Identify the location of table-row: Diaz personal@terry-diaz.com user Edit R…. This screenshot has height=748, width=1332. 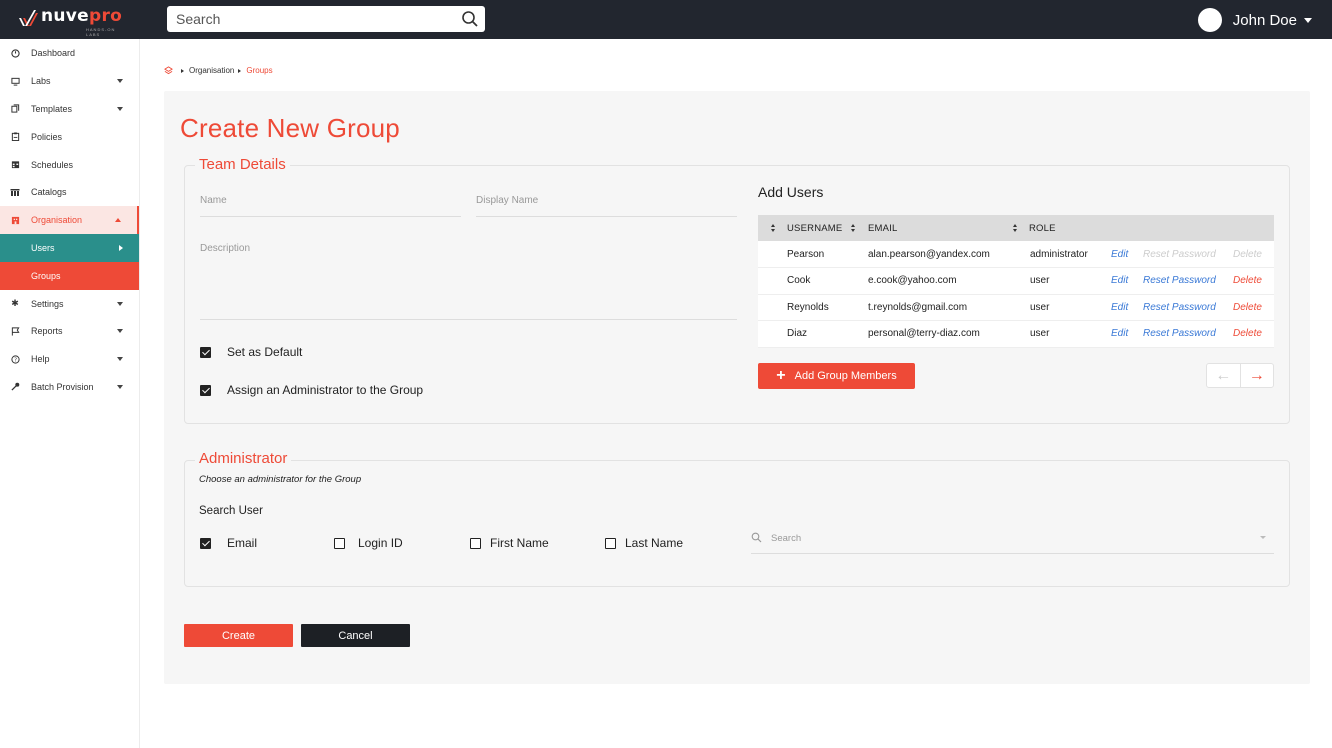
(1016, 334).